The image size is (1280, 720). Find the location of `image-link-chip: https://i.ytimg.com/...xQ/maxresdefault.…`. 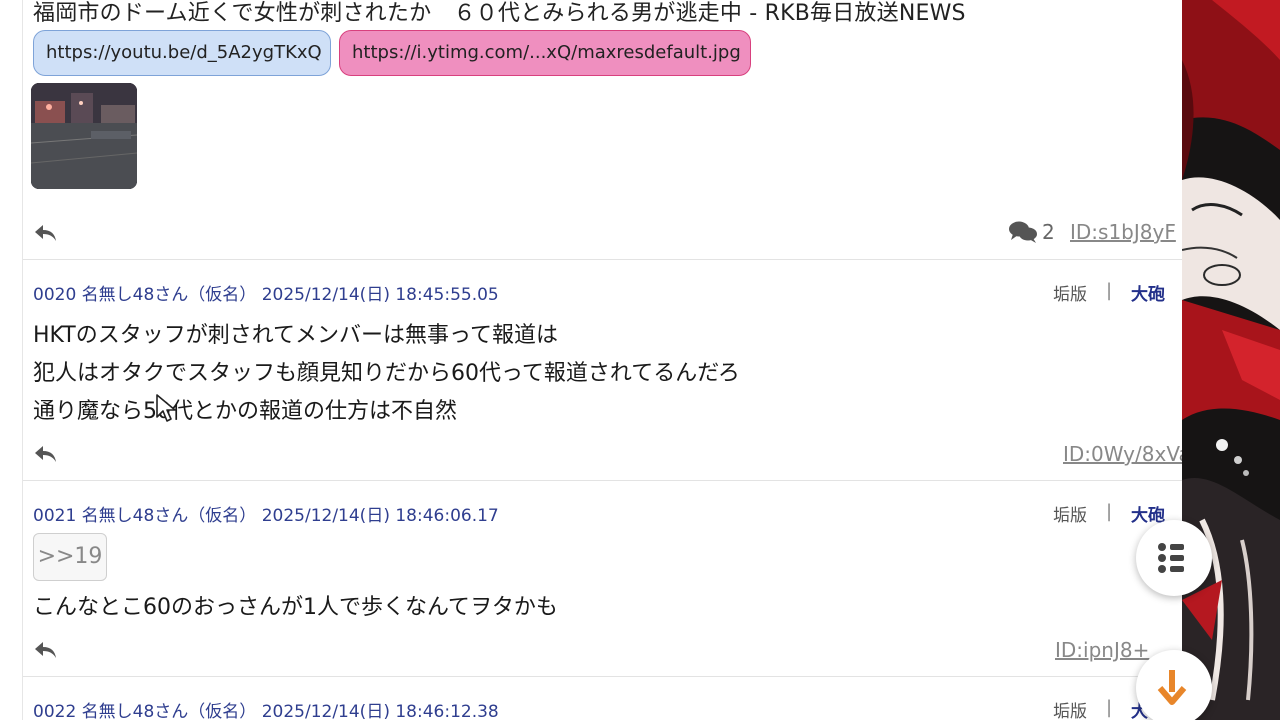

image-link-chip: https://i.ytimg.com/...xQ/maxresdefault.… is located at coordinates (545, 53).